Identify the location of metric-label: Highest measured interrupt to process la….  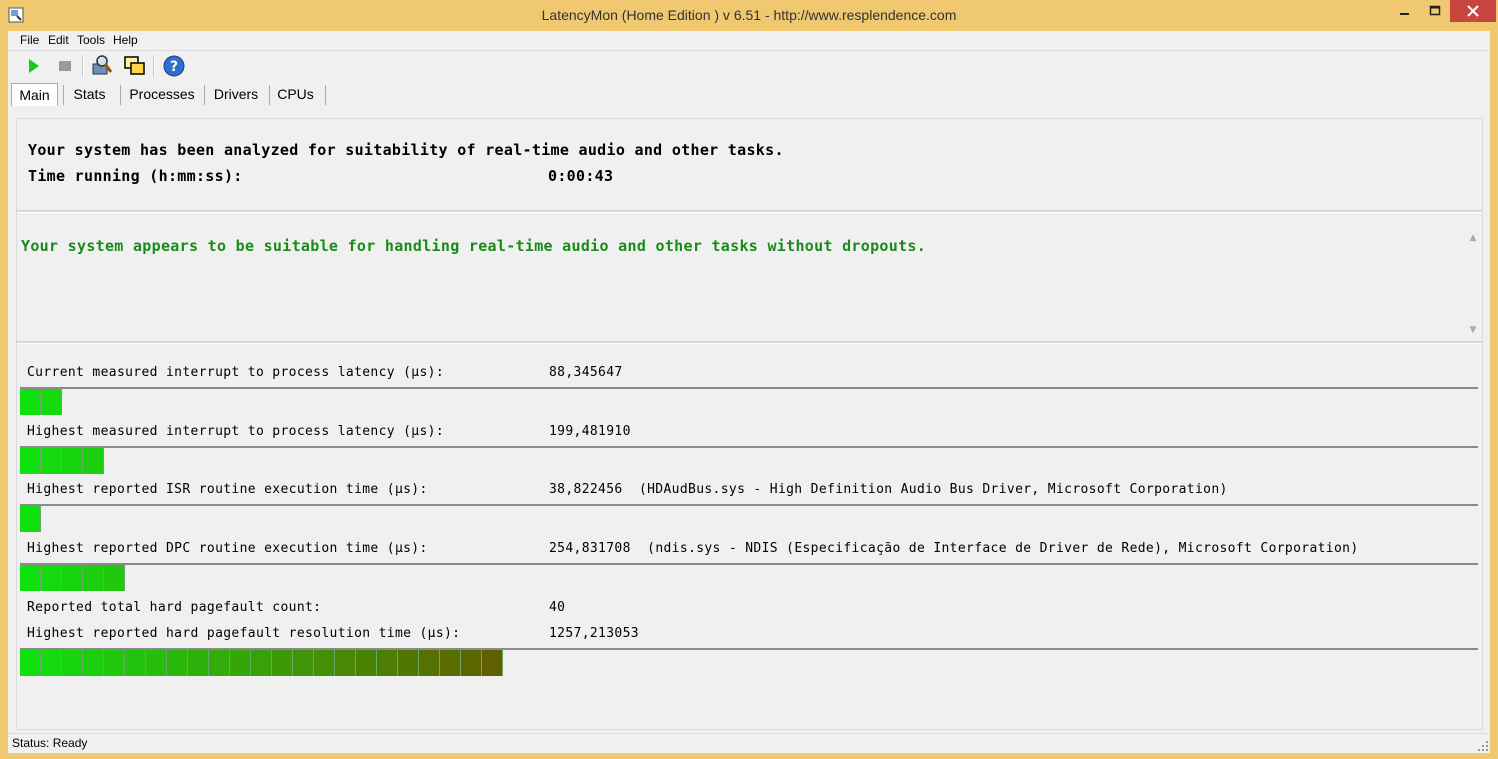
(236, 431).